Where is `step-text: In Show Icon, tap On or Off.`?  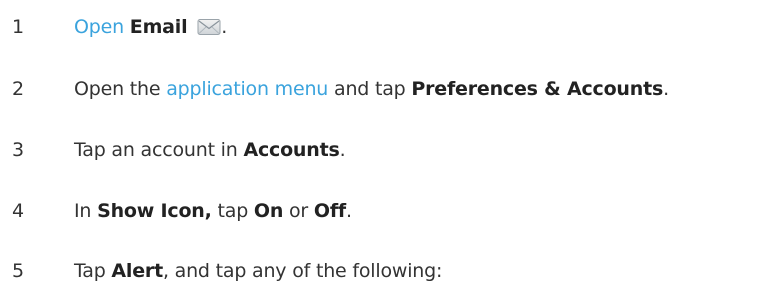
step-text: In Show Icon, tap On or Off. is located at coordinates (213, 211).